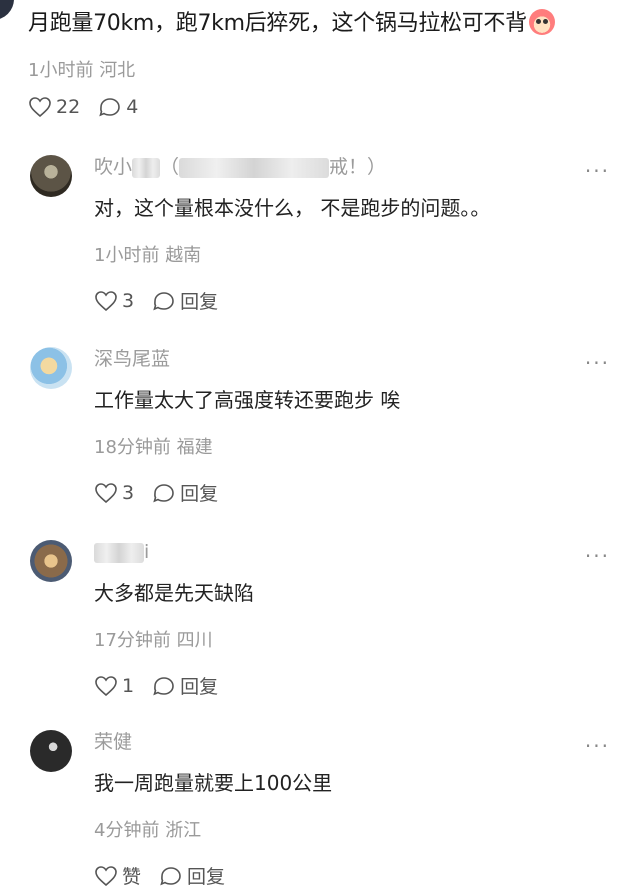  I want to click on reply-author-name: 深鸟尾蓝, so click(132, 359).